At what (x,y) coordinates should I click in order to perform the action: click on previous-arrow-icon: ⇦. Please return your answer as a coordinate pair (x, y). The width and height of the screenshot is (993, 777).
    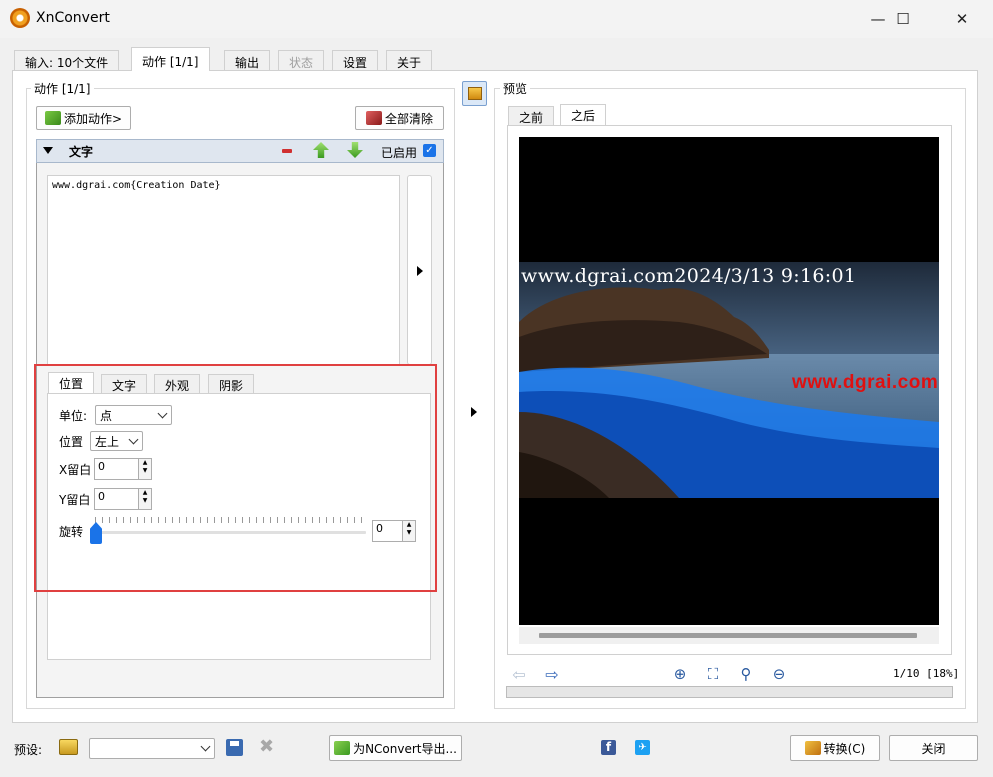
    Looking at the image, I should click on (519, 674).